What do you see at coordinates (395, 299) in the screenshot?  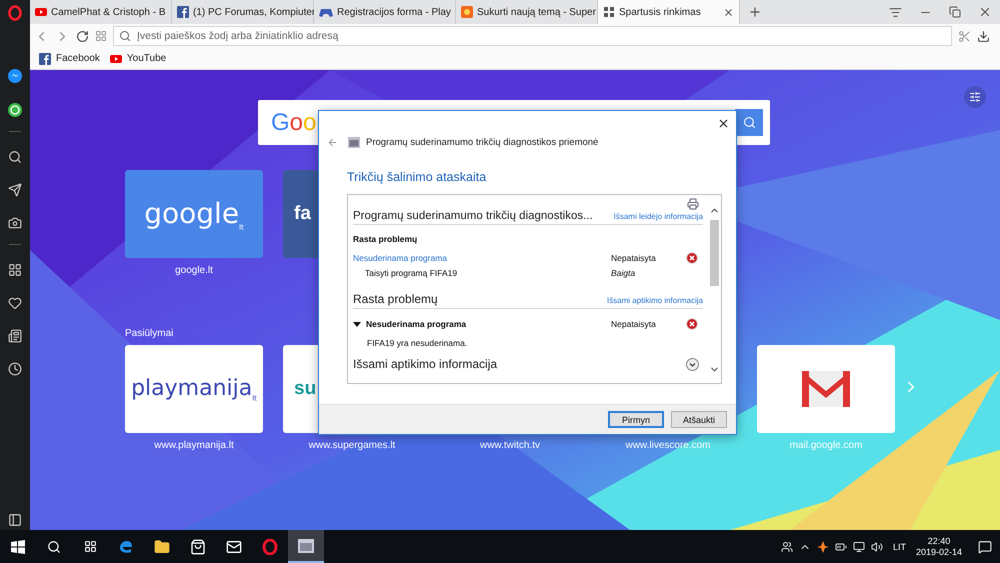 I see `section-title: Rasta problemų` at bounding box center [395, 299].